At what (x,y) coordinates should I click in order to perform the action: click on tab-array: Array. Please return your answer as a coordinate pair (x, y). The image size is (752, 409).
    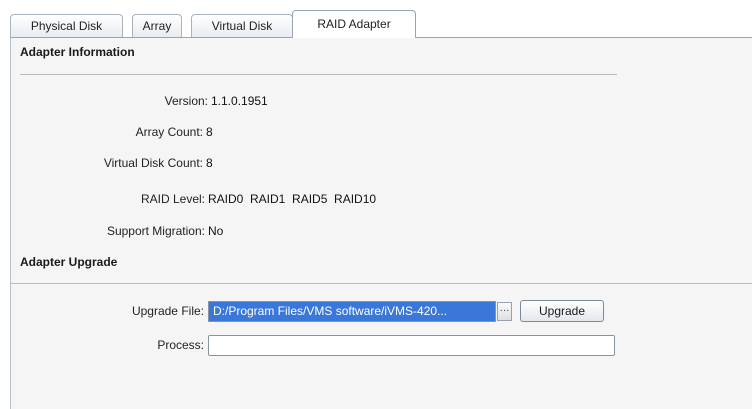
    Looking at the image, I should click on (157, 25).